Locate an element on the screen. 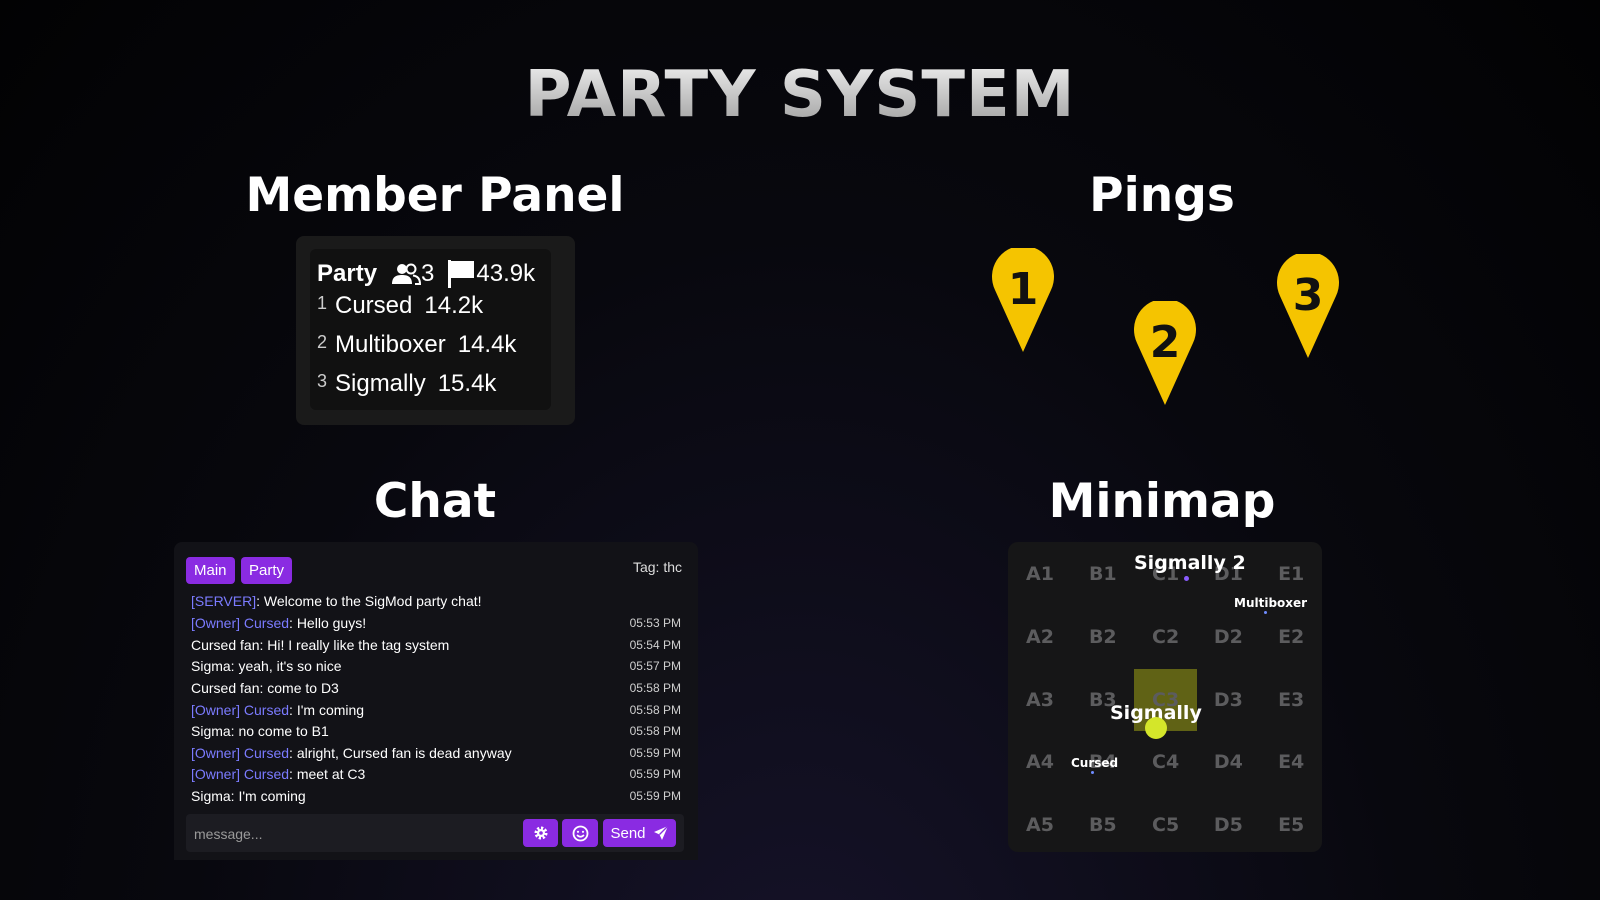  send-label: Send is located at coordinates (628, 833).